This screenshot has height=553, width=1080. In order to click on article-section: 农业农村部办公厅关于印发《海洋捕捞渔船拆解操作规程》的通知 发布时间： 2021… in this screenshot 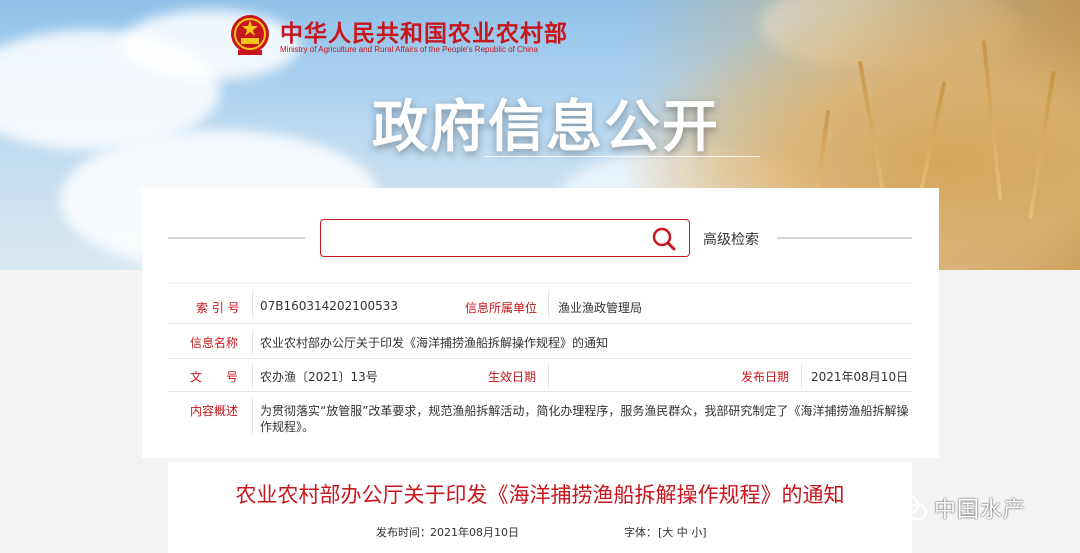, I will do `click(540, 507)`.